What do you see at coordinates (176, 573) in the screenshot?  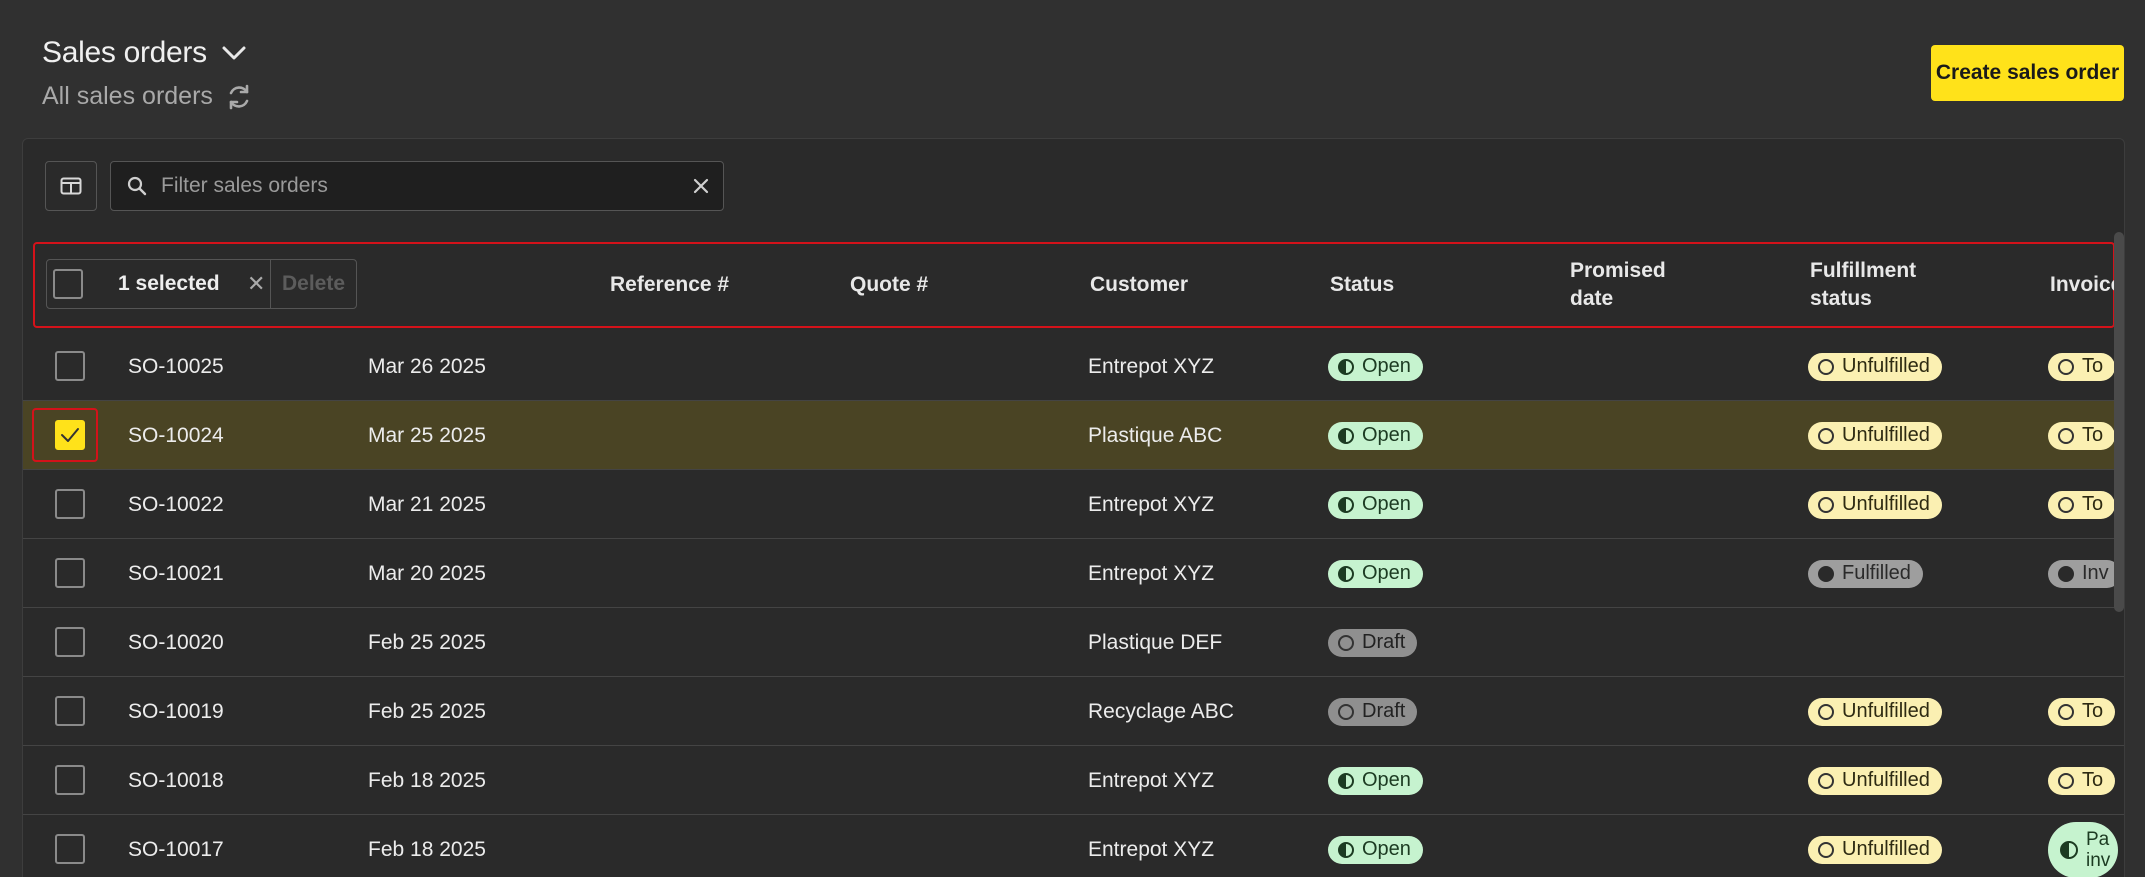 I see `order-id: SO-10021` at bounding box center [176, 573].